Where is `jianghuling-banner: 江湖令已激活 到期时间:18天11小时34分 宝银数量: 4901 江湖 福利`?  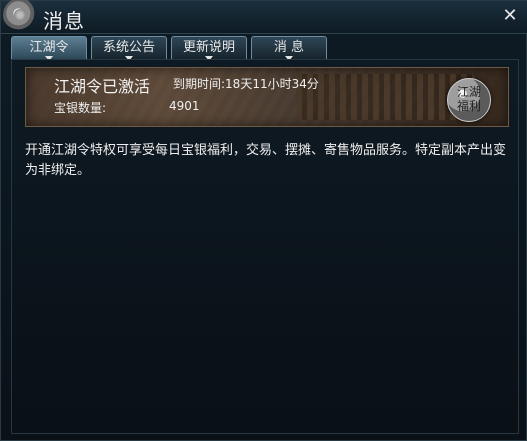 jianghuling-banner: 江湖令已激活 到期时间:18天11小时34分 宝银数量: 4901 江湖 福利 is located at coordinates (267, 97).